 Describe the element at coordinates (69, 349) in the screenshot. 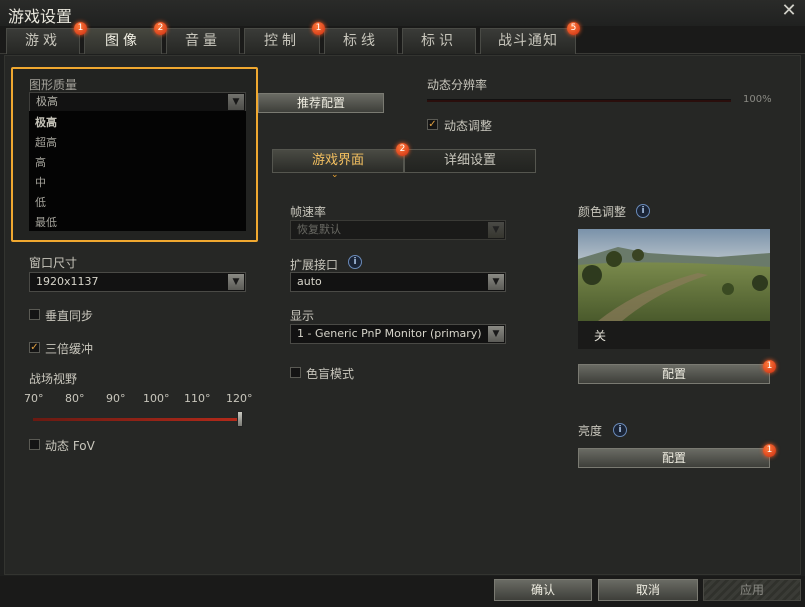

I see `triple-buffer-label: 三倍缓冲` at that location.